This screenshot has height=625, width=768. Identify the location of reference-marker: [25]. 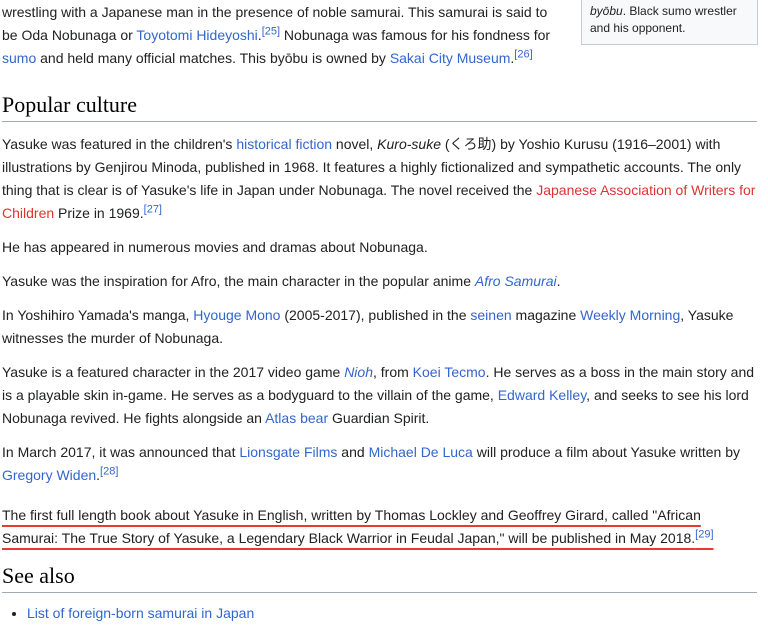
(271, 31).